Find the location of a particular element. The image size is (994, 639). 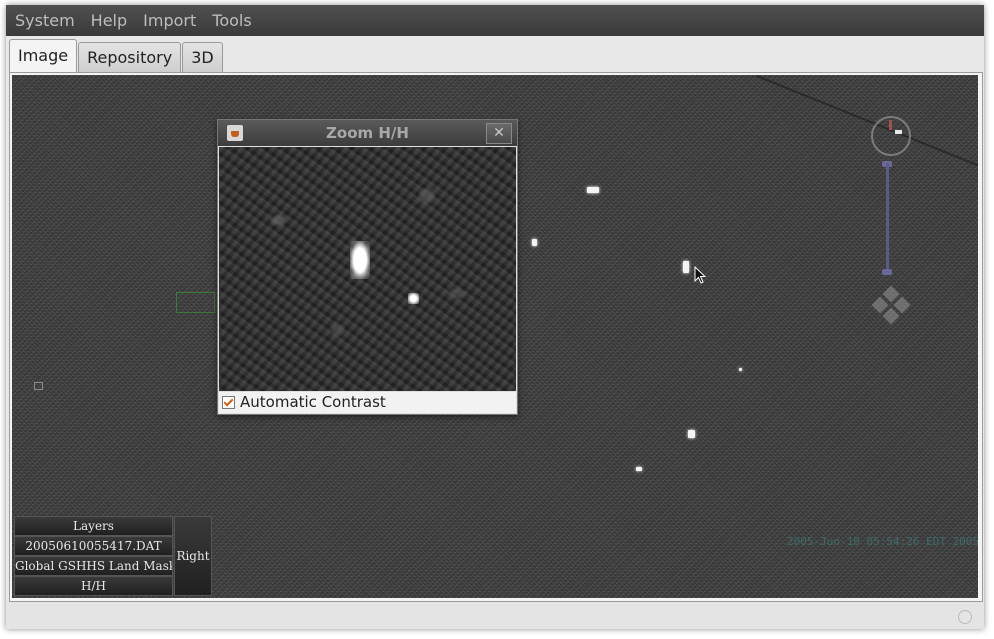

automatic-contrast-label: Automatic Contrast is located at coordinates (313, 402).